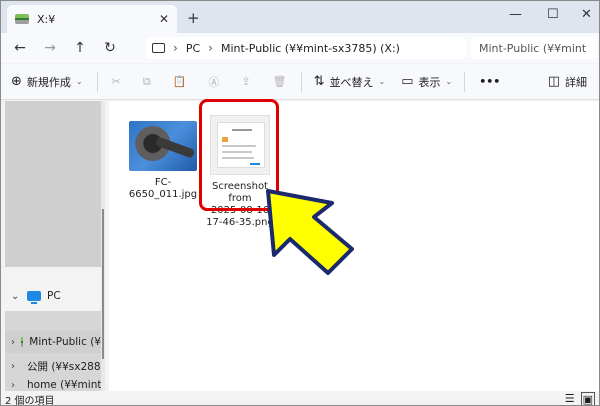 This screenshot has width=600, height=406. Describe the element at coordinates (64, 385) in the screenshot. I see `sidebar-item-label: home (¥¥mint` at that location.